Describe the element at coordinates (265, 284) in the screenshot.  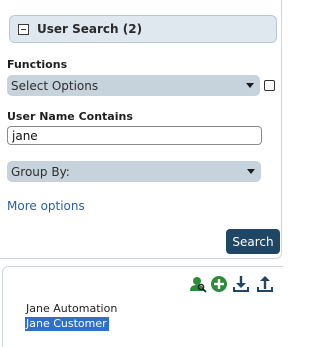
I see `upload-icon` at that location.